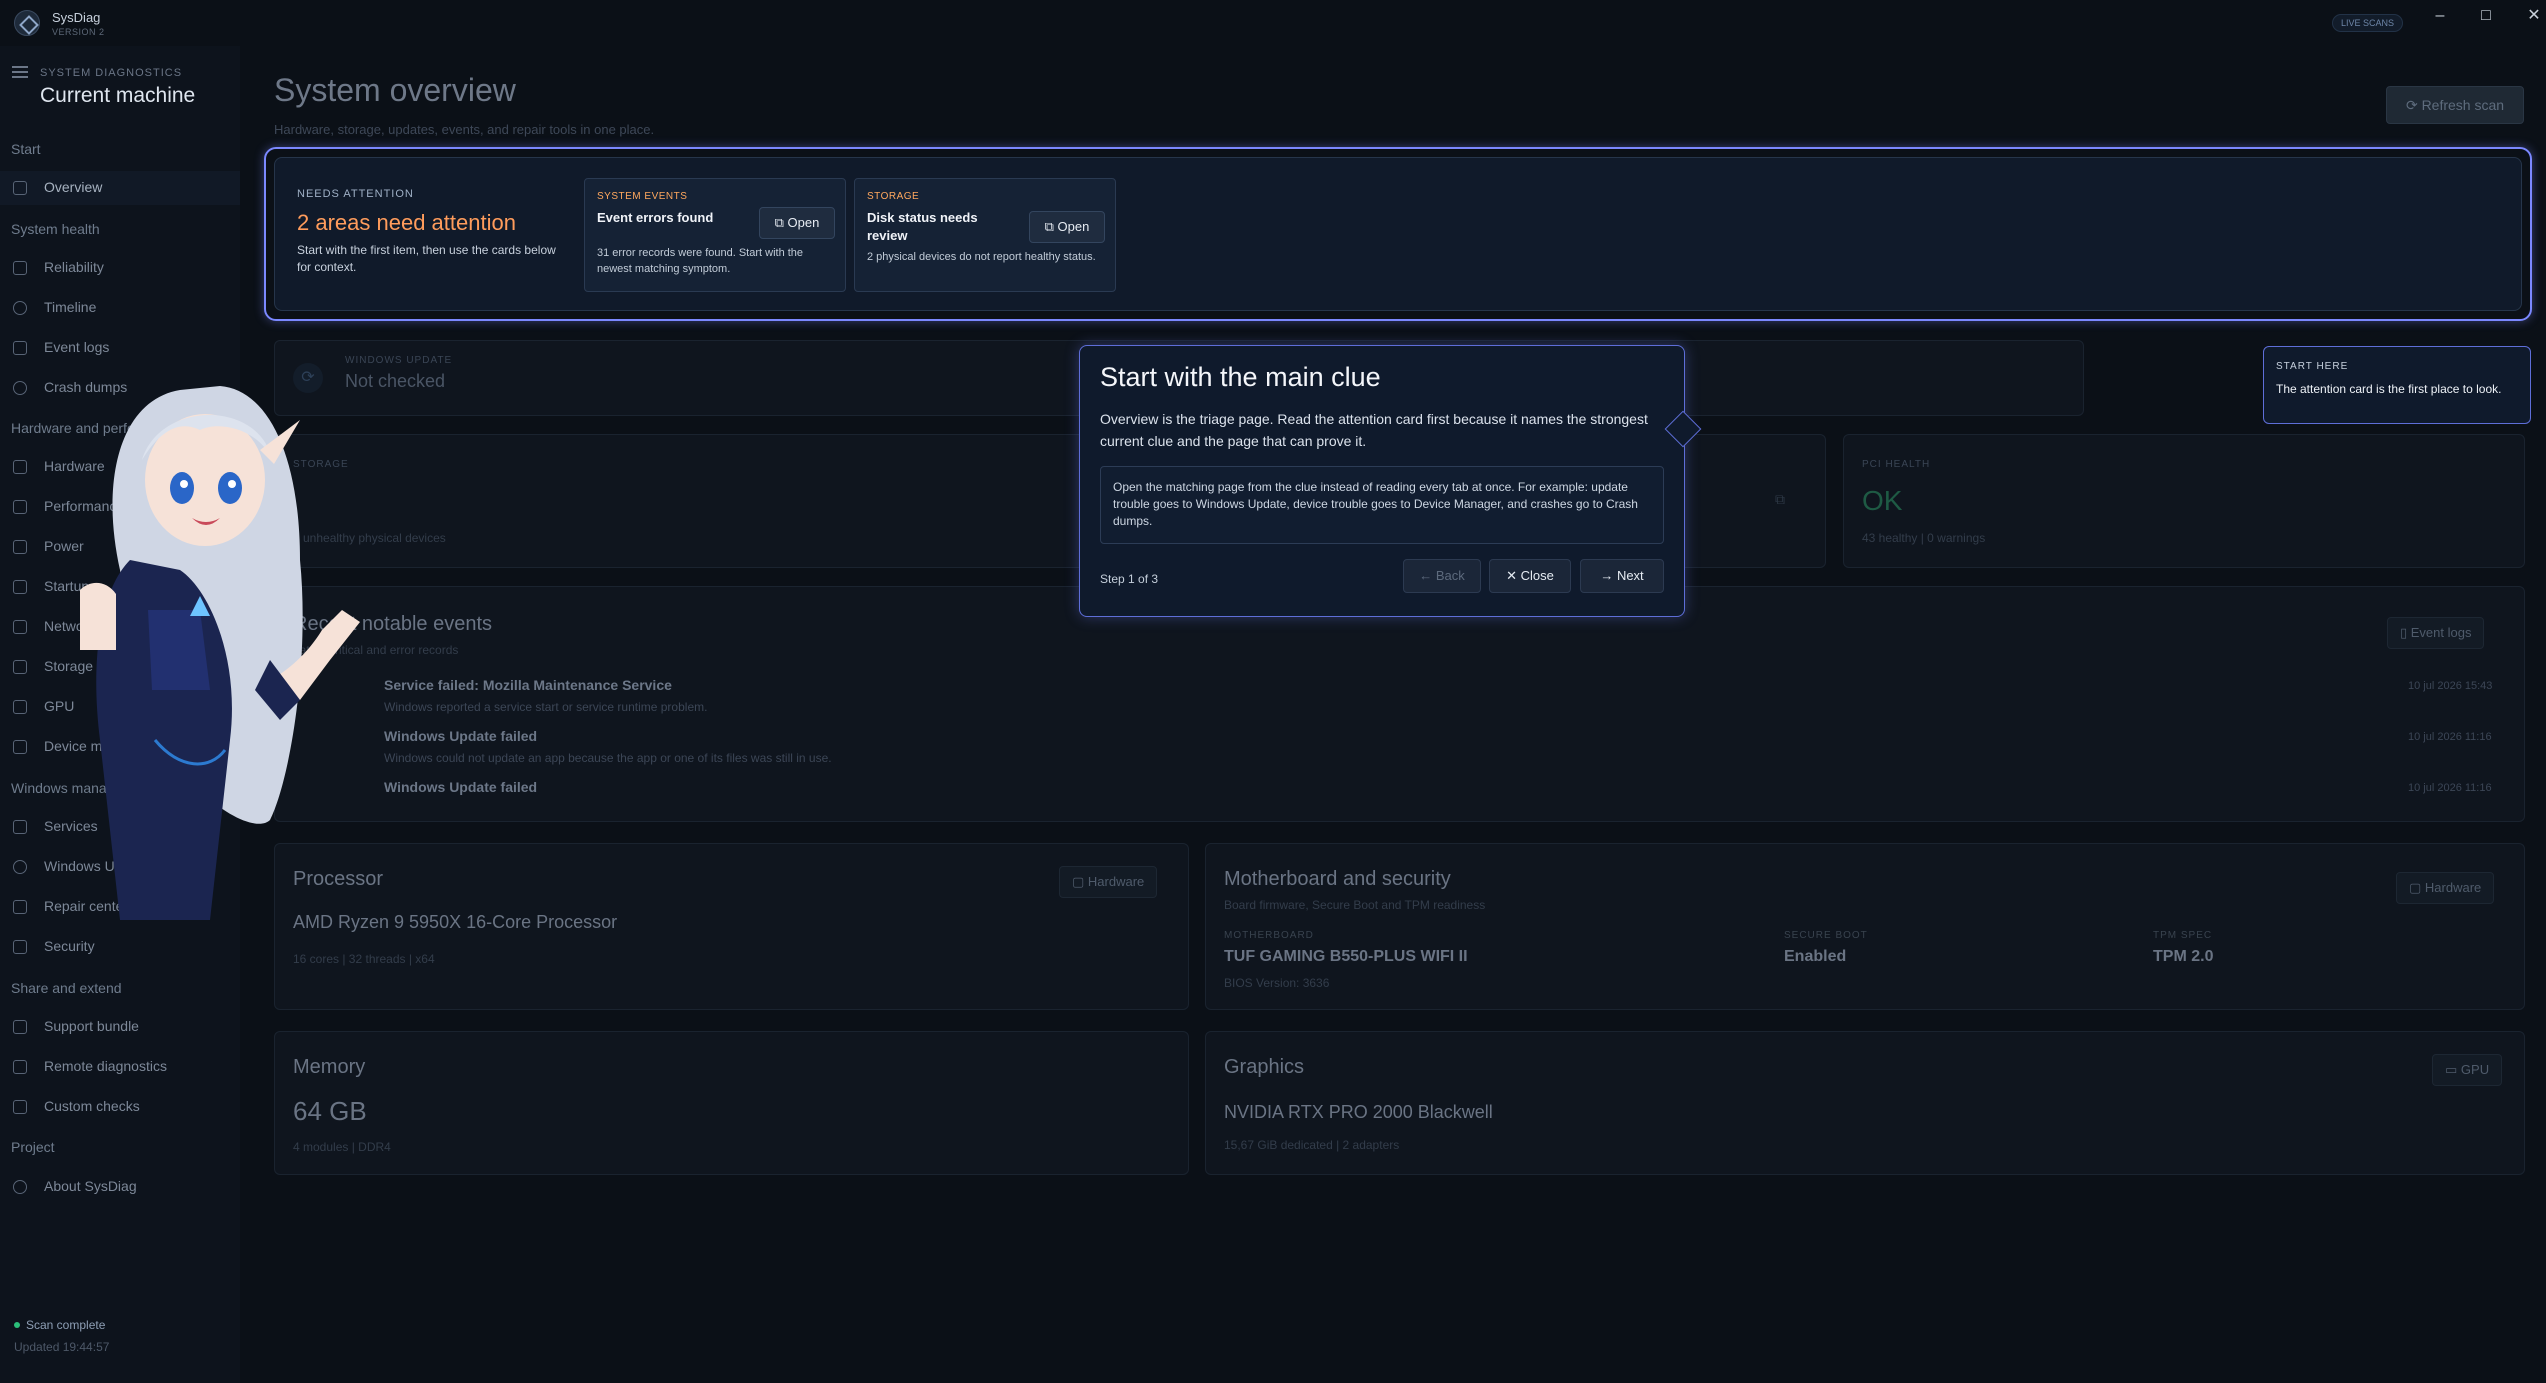 The width and height of the screenshot is (2546, 1383). What do you see at coordinates (329, 1067) in the screenshot?
I see `memory-title: Memory` at bounding box center [329, 1067].